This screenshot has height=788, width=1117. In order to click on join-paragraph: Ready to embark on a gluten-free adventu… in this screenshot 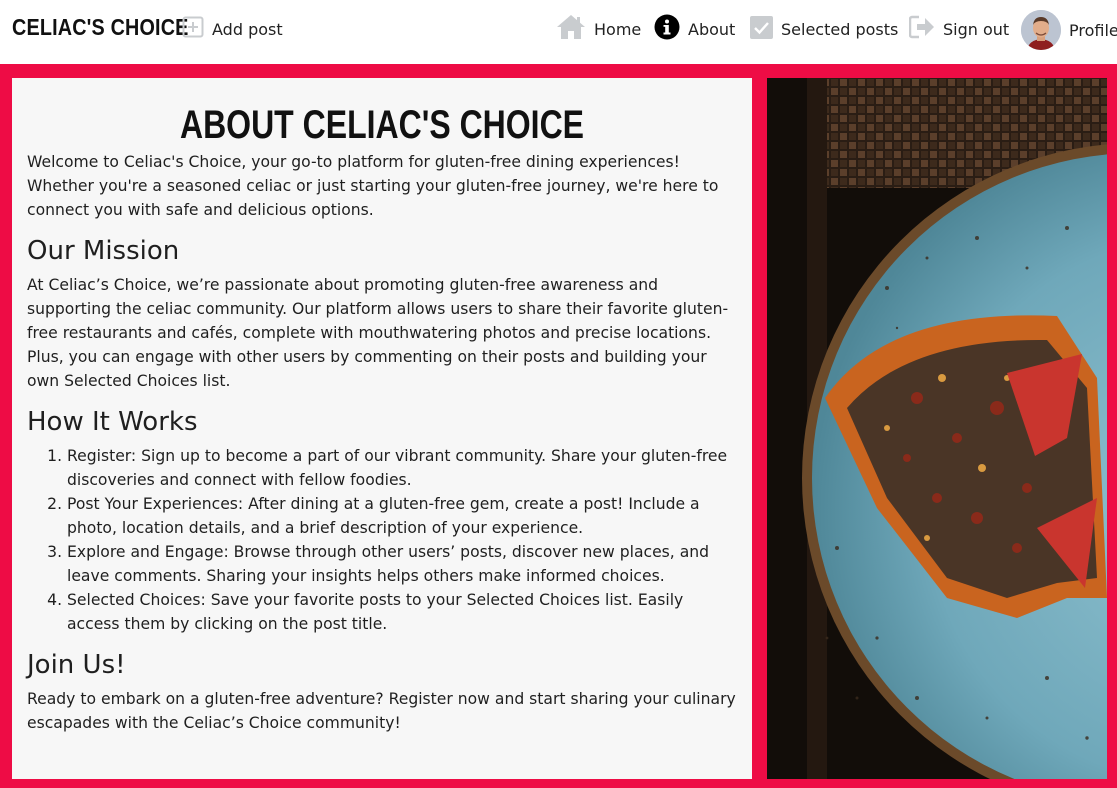, I will do `click(381, 711)`.